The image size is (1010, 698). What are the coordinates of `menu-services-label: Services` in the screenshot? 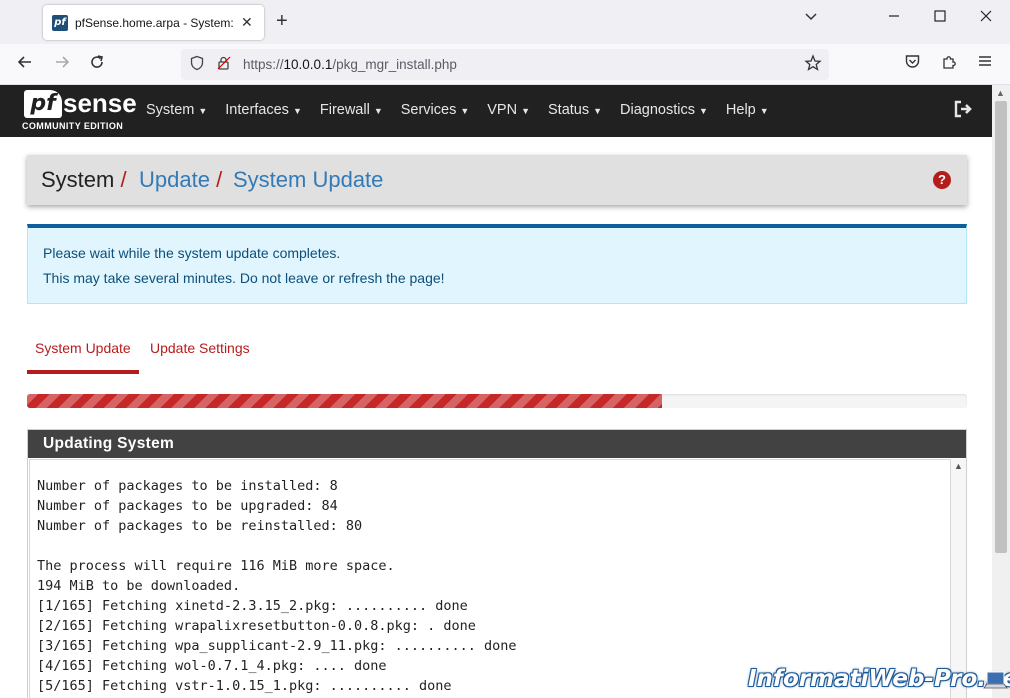 It's located at (428, 110).